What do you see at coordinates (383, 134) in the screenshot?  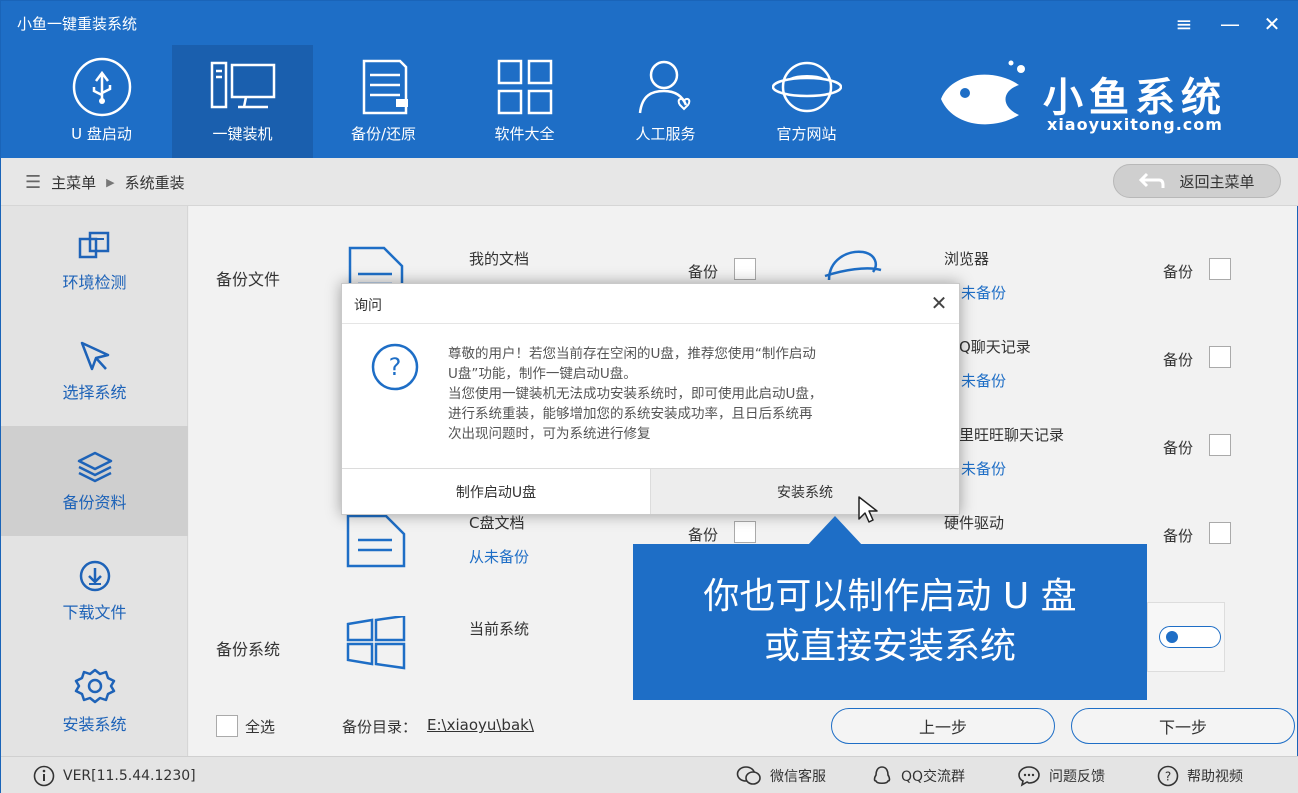 I see `nav-label: 备份/还原` at bounding box center [383, 134].